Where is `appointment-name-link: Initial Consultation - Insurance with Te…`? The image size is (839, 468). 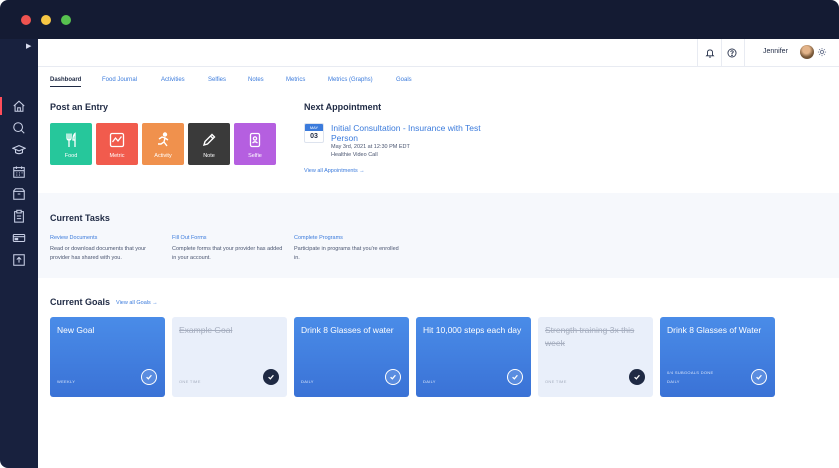
appointment-name-link: Initial Consultation - Insurance with Te… is located at coordinates (416, 133).